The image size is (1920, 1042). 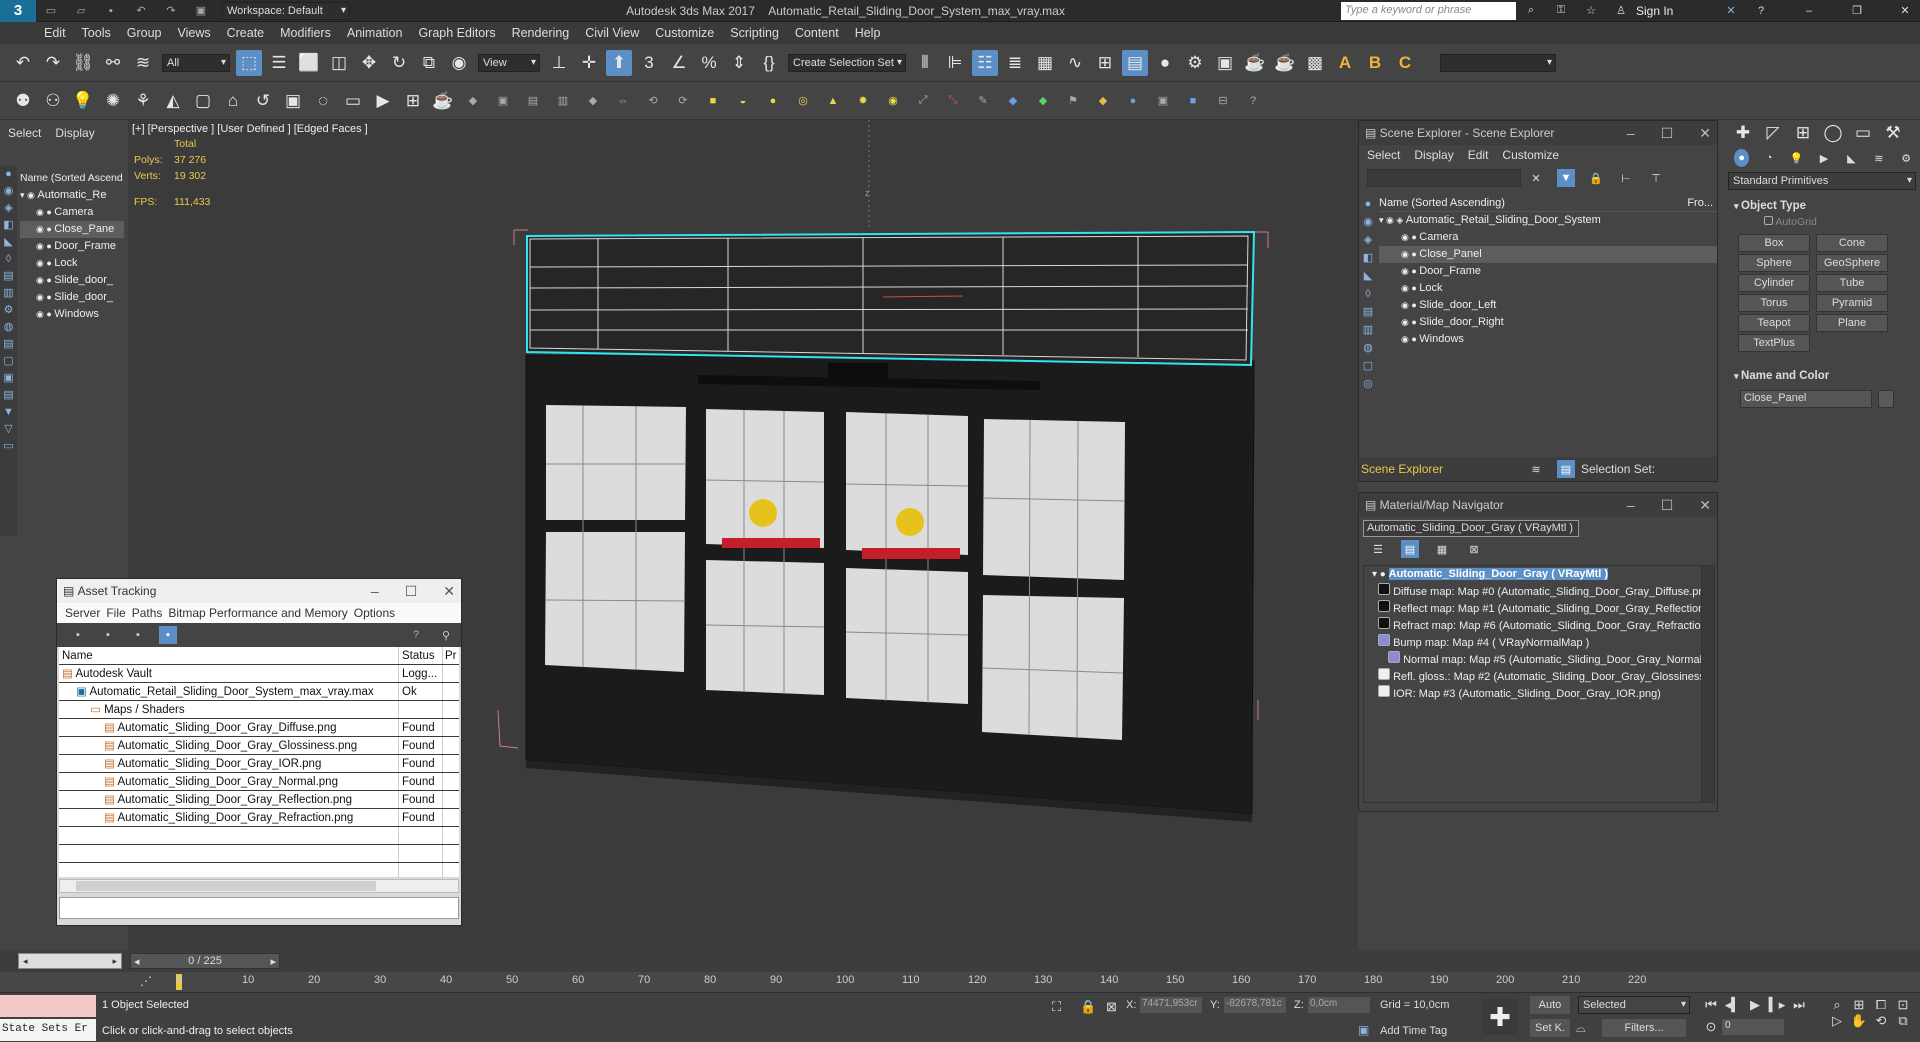 I want to click on spinner-snap-icon: ⇕, so click(x=739, y=63).